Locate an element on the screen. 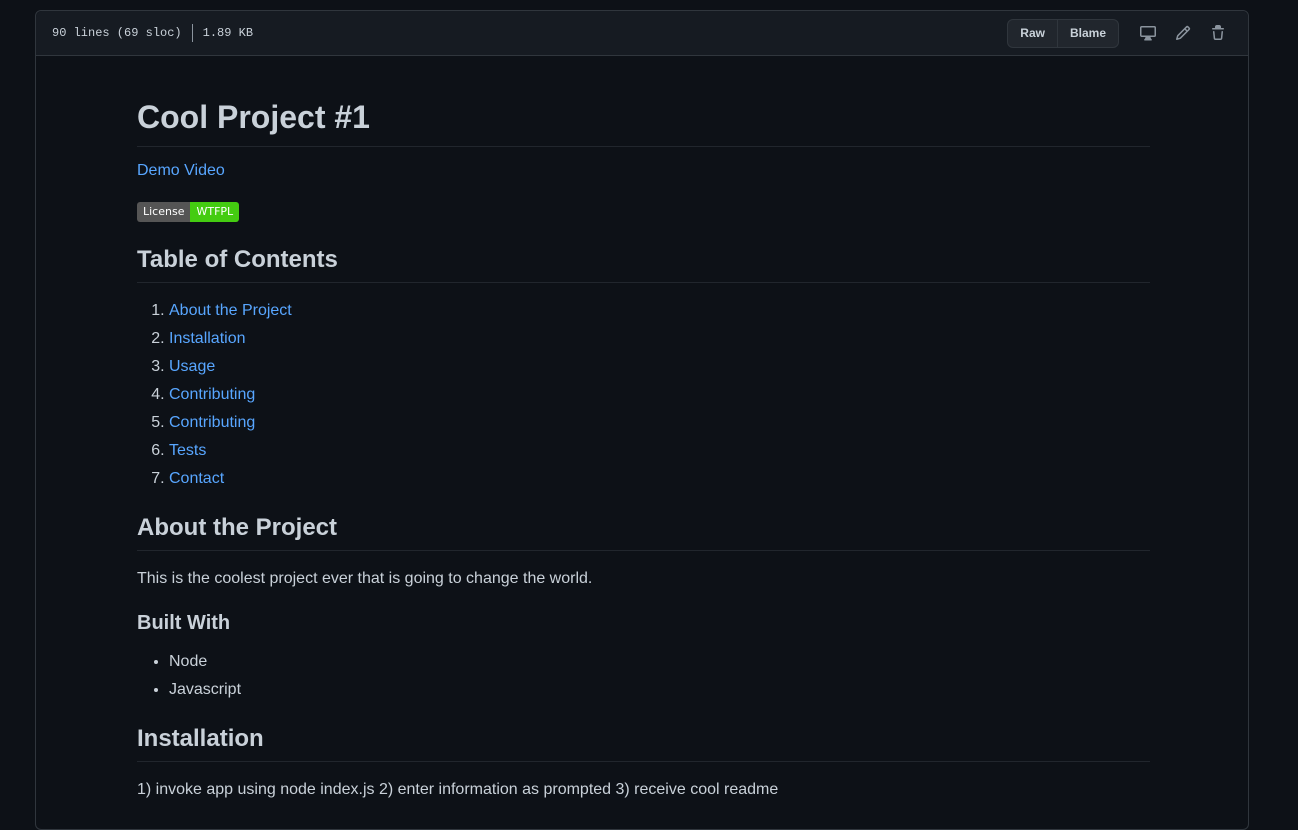 The image size is (1298, 830). desktop-icon is located at coordinates (1148, 33).